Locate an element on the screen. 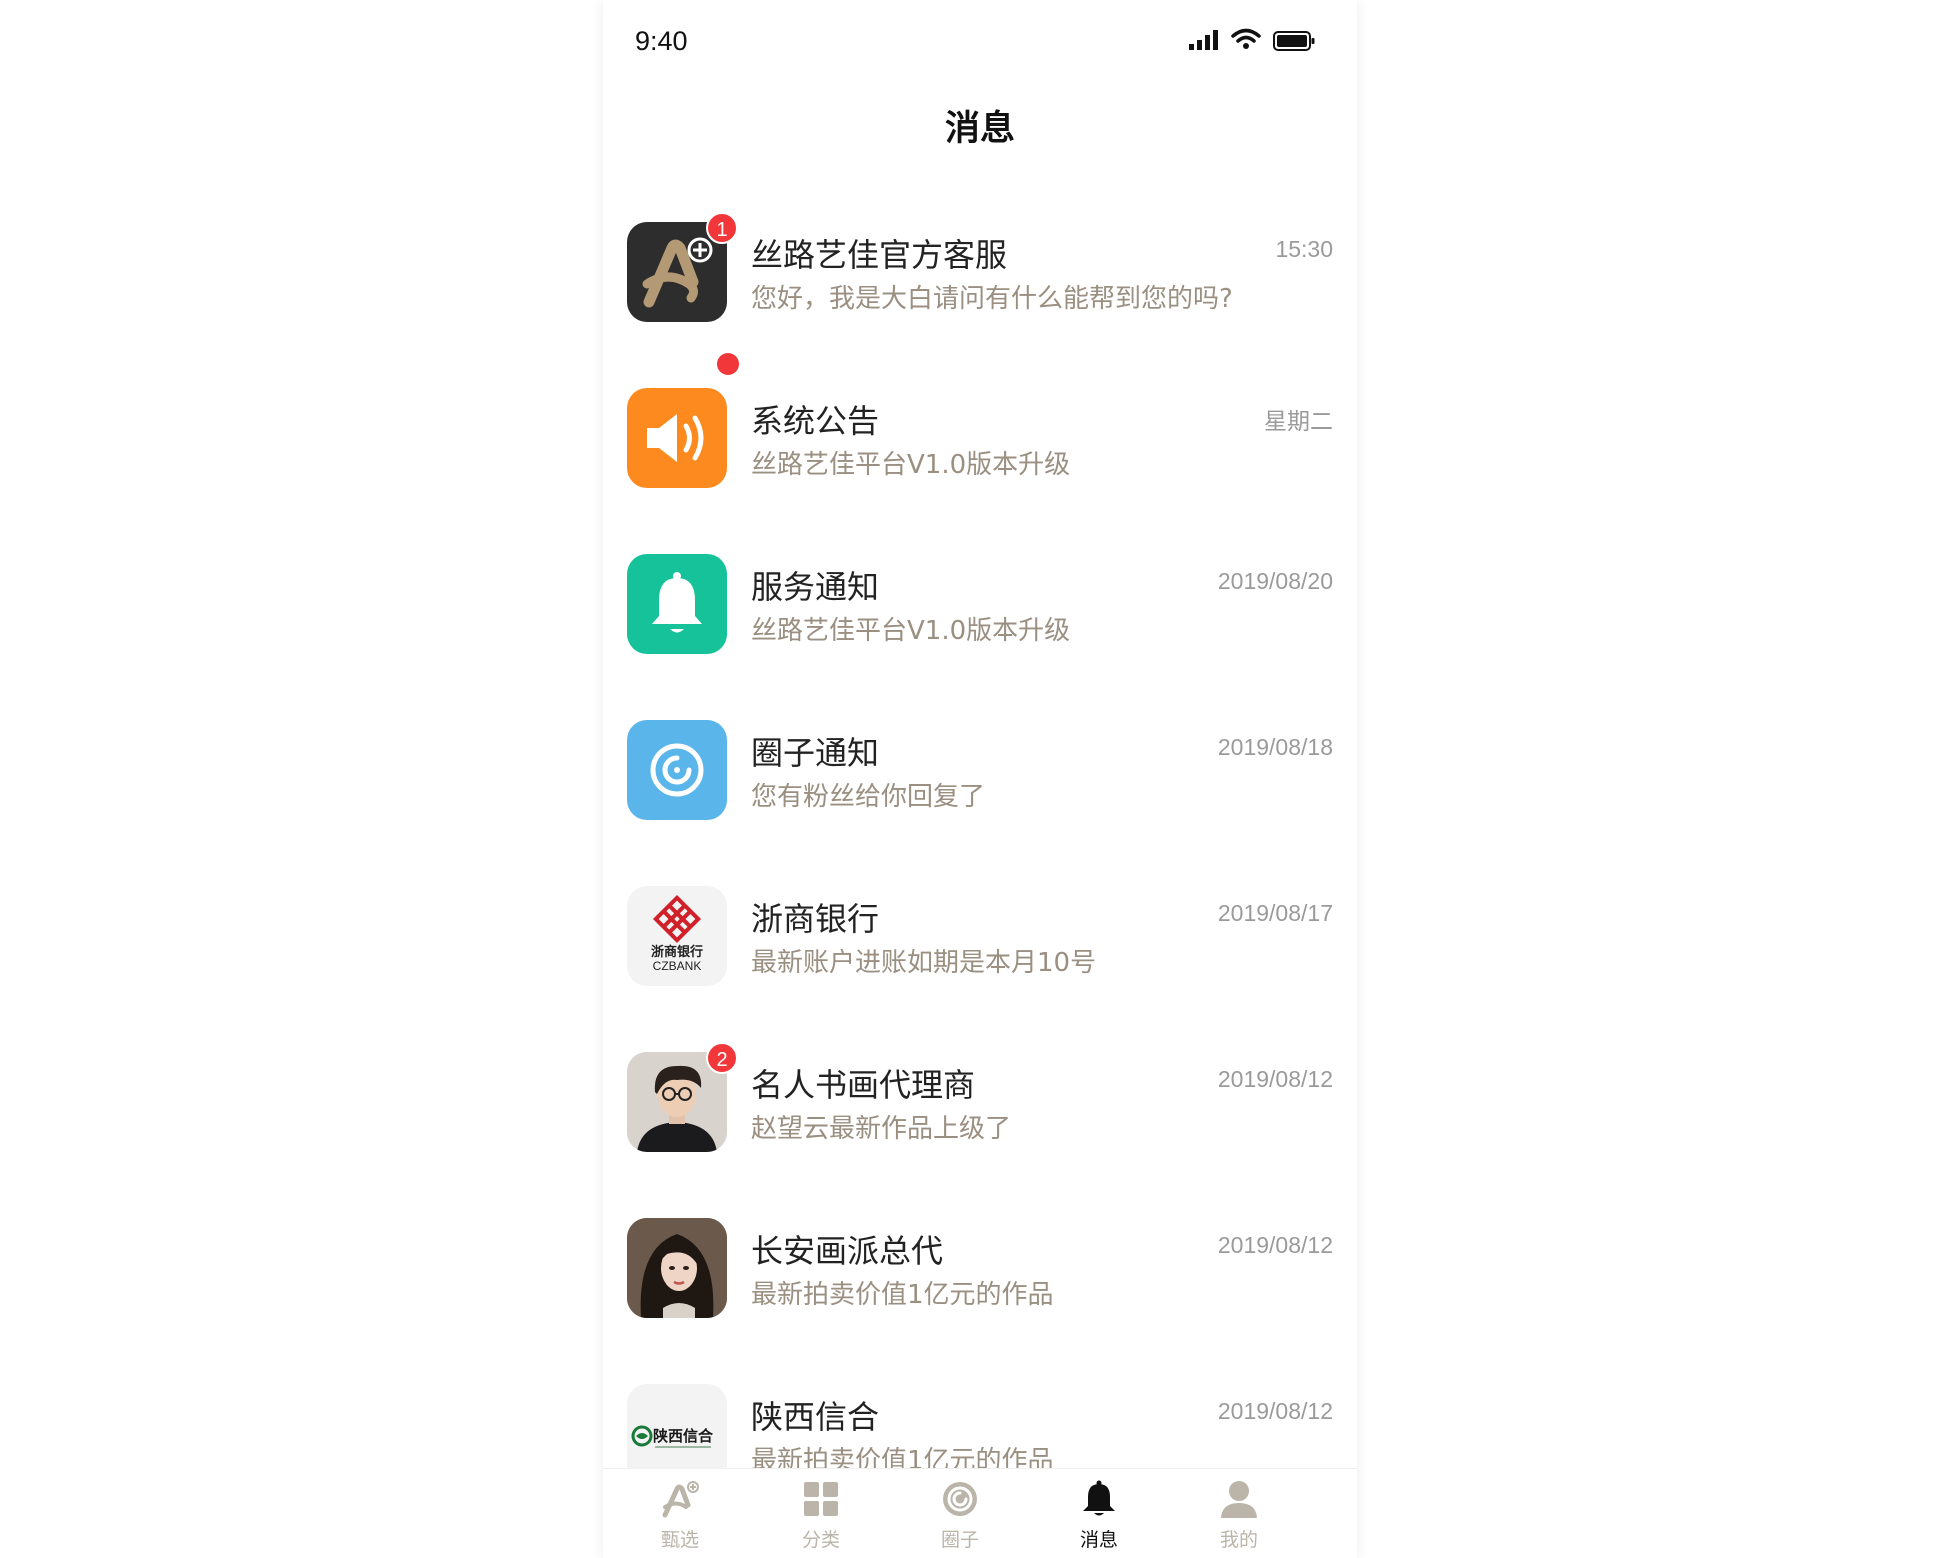 The image size is (1948, 1558). tab-featured: 甄选 is located at coordinates (680, 1513).